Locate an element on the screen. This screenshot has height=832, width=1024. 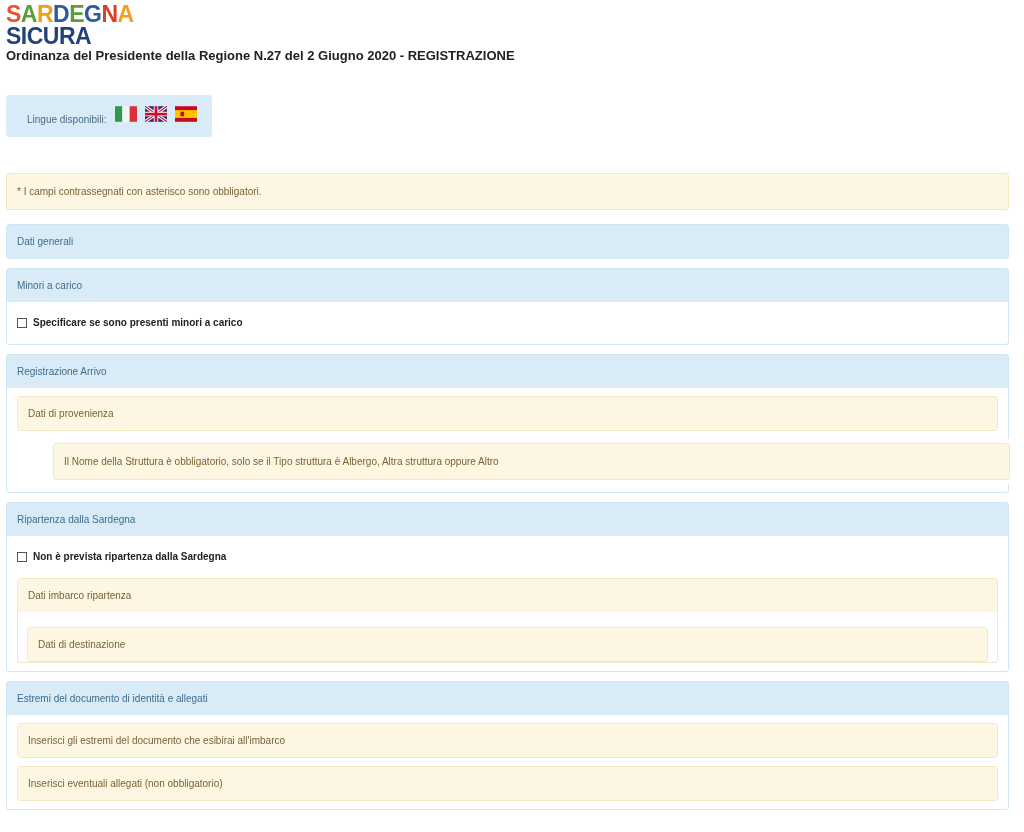
section-header: Ripartenza dalla Sardegna is located at coordinates (507, 519).